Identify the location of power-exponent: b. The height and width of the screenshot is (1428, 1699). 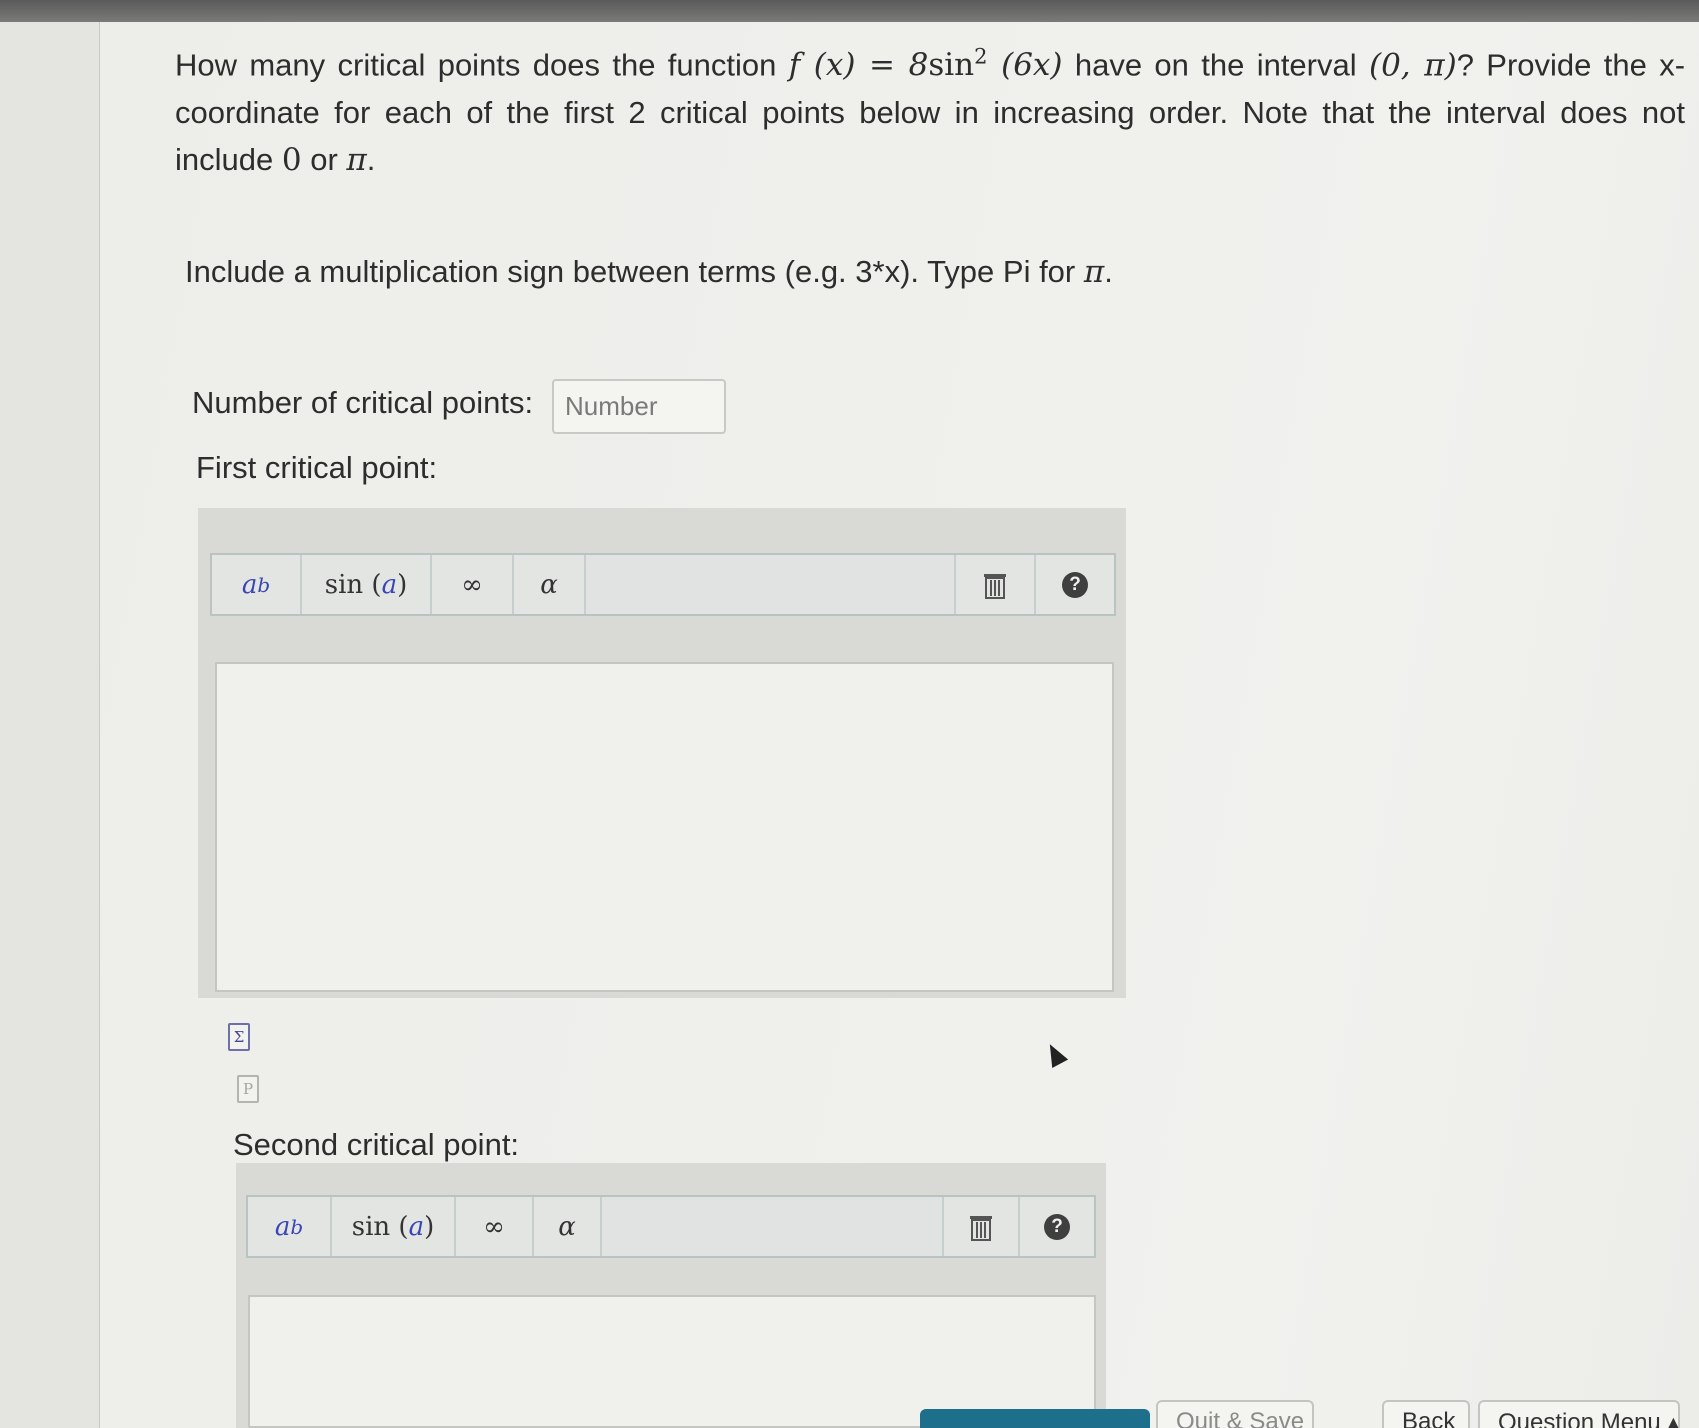
(264, 584).